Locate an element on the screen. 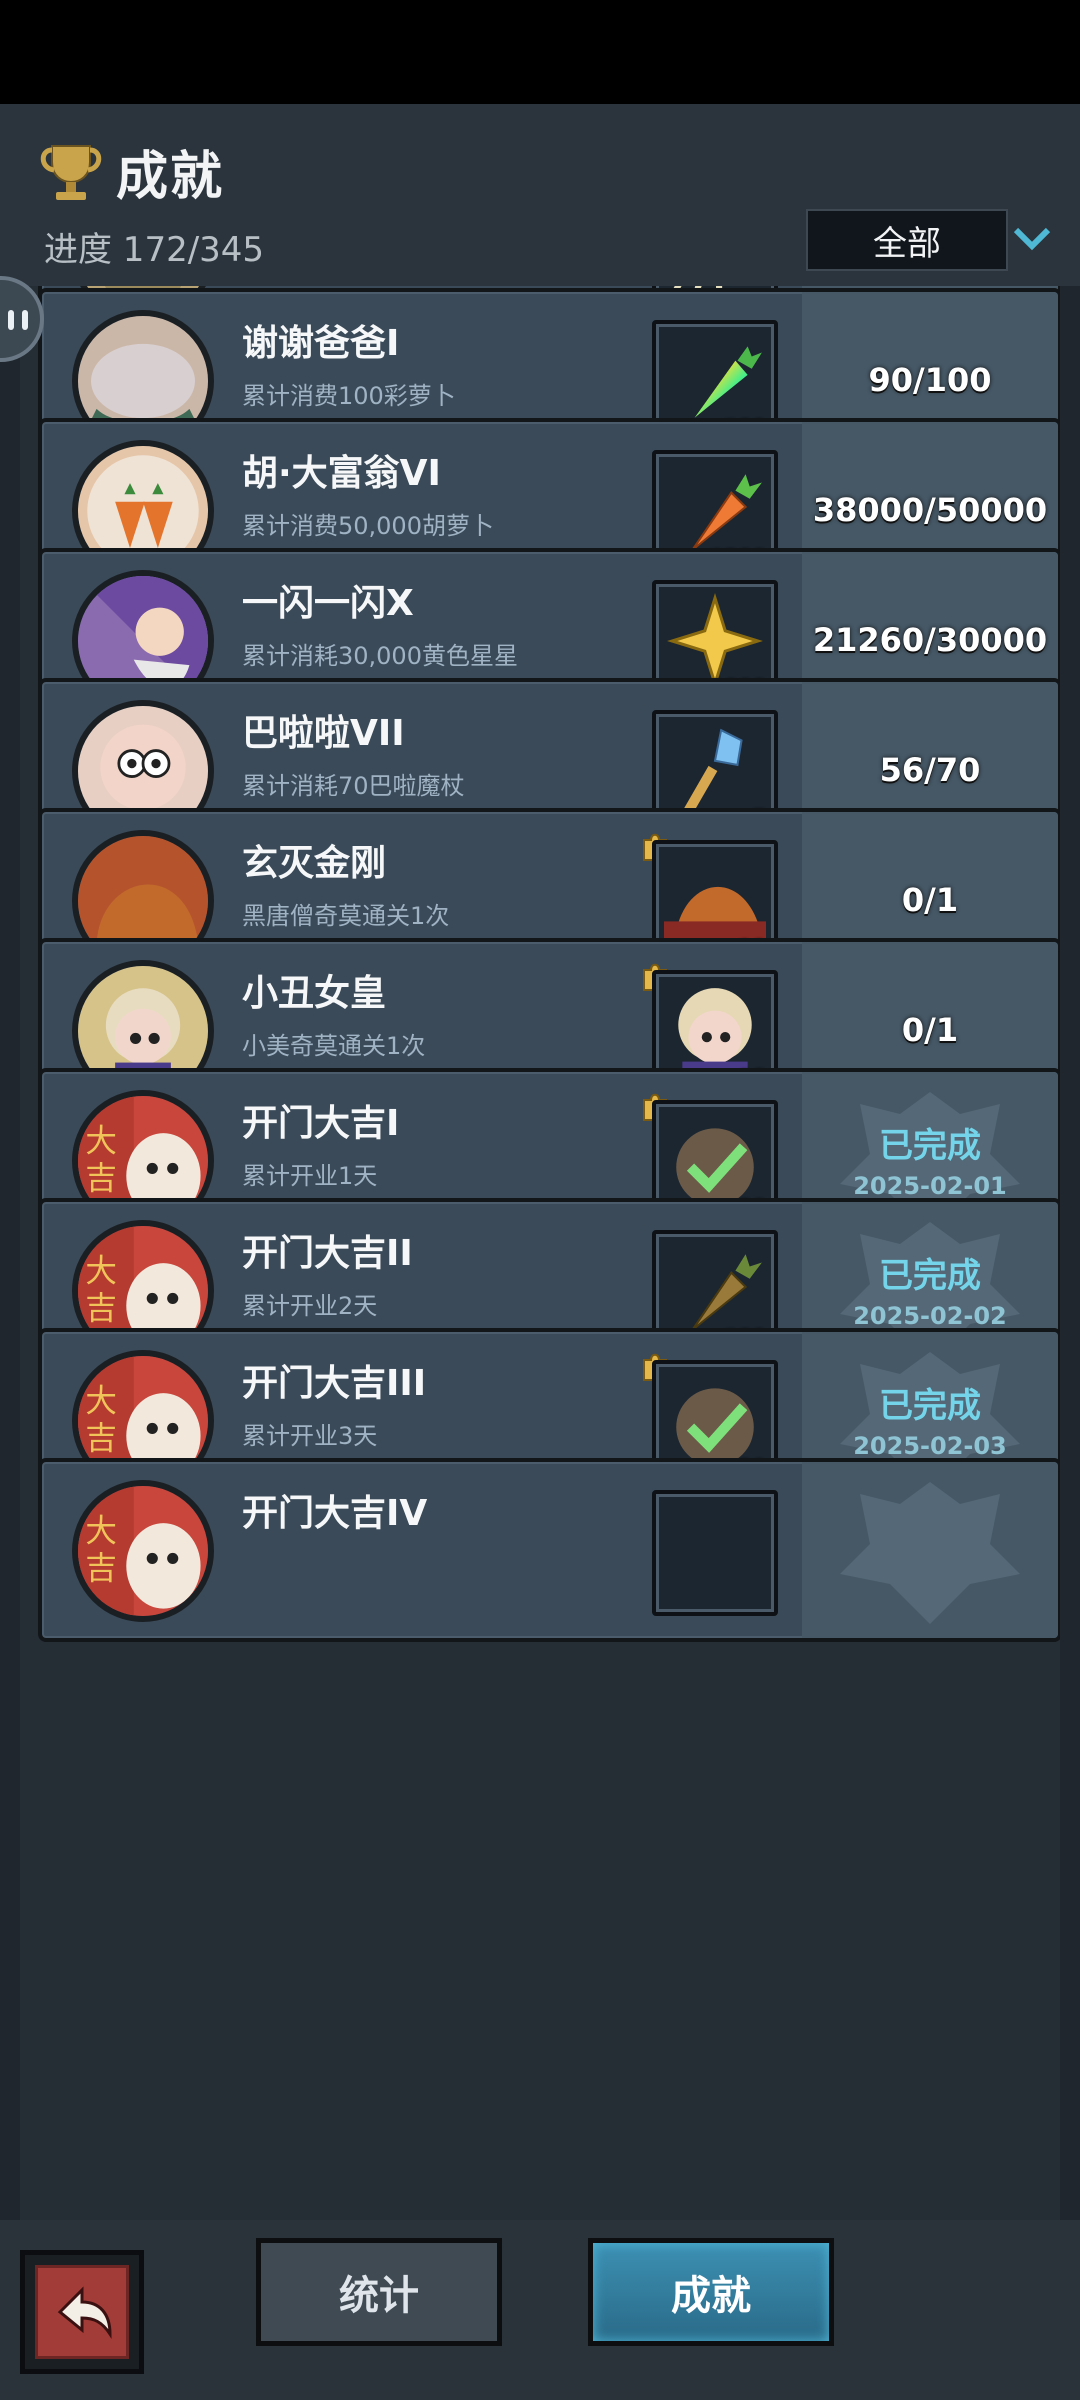 The width and height of the screenshot is (1080, 2400). filter-selected-value: 全部 is located at coordinates (907, 243).